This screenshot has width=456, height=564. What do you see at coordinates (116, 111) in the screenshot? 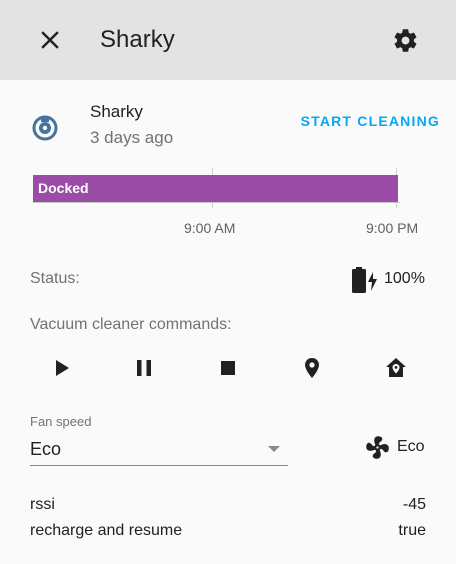
I see `entity-name: Sharky` at bounding box center [116, 111].